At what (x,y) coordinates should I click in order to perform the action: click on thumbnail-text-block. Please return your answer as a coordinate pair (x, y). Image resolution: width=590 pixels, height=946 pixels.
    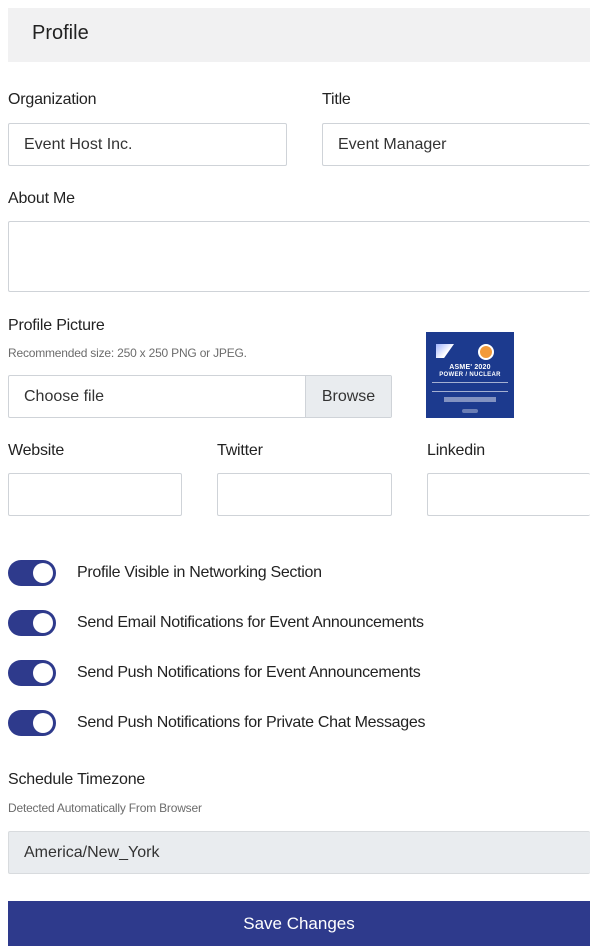
    Looking at the image, I should click on (470, 399).